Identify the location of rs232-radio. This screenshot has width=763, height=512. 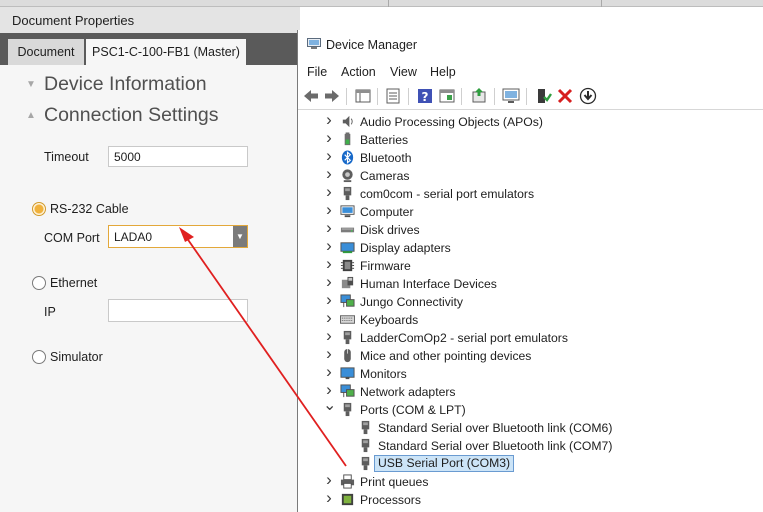
(39, 209).